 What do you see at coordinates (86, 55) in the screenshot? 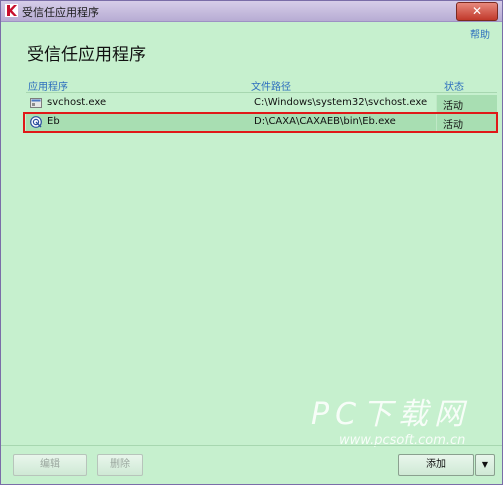
I see `page-title: 受信任应用程序` at bounding box center [86, 55].